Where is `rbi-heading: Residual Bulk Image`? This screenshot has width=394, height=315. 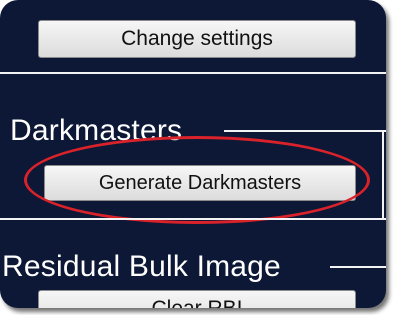 rbi-heading: Residual Bulk Image is located at coordinates (141, 266).